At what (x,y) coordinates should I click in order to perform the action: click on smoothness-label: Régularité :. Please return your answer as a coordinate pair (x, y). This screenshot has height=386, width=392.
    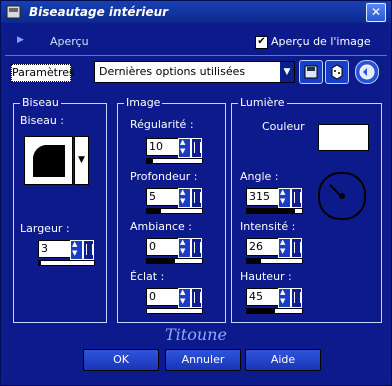
    Looking at the image, I should click on (162, 124).